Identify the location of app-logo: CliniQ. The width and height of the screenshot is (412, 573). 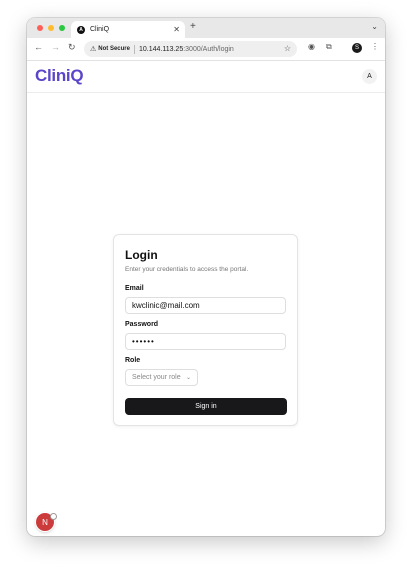
(59, 76).